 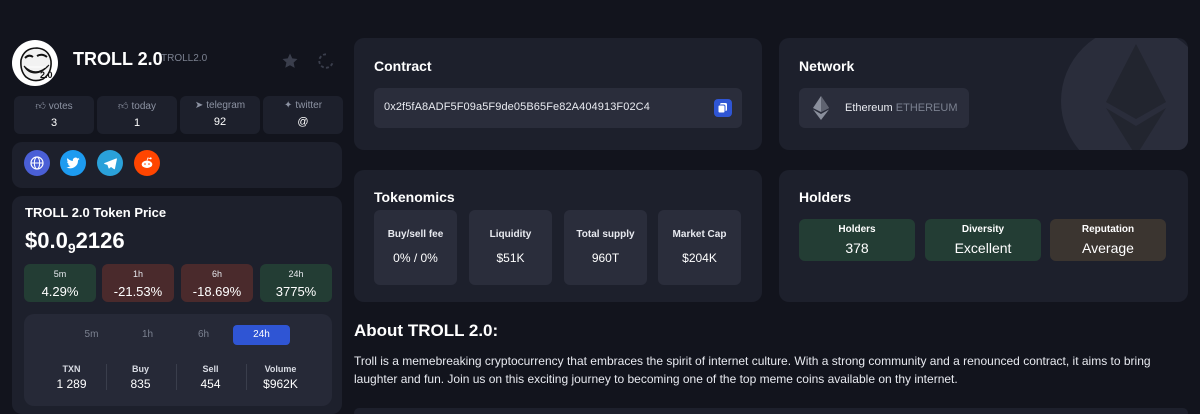 I want to click on token-avatar: 2.0, so click(x=35, y=63).